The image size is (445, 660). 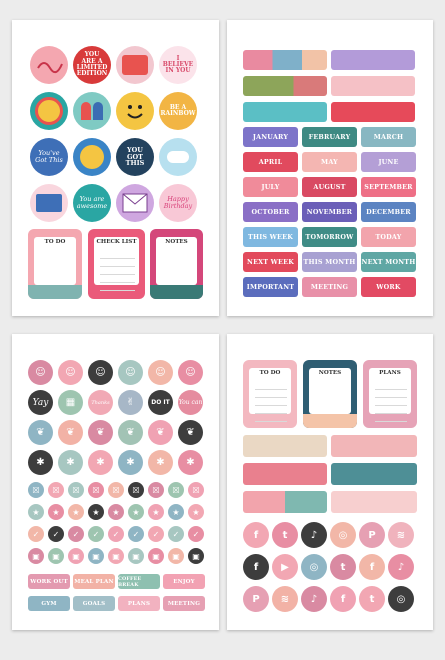 I want to click on label-this-week: THIS WEEK, so click(x=270, y=237).